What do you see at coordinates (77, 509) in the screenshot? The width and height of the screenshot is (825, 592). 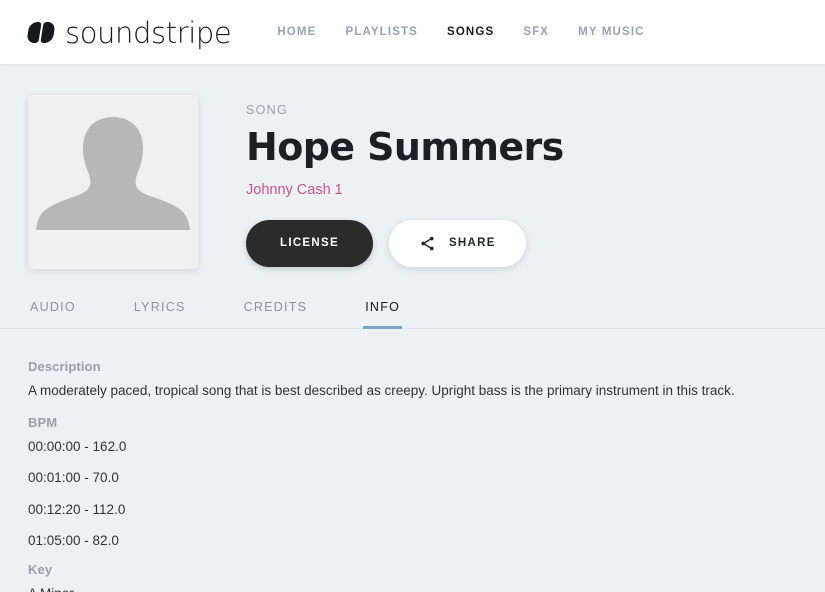 I see `bpm-entry: 00:12:20 - 112.0` at bounding box center [77, 509].